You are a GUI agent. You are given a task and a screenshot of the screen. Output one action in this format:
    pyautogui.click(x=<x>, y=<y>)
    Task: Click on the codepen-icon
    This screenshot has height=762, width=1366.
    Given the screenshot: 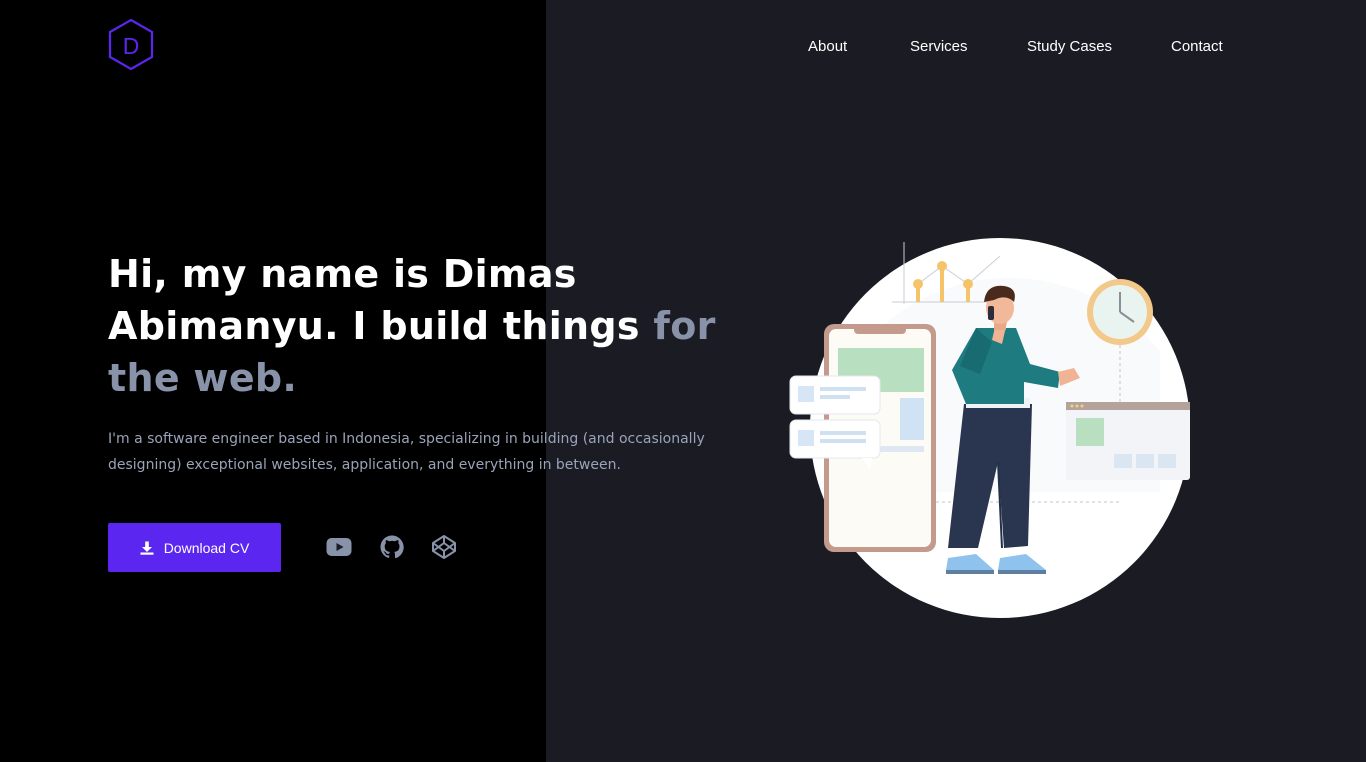 What is the action you would take?
    pyautogui.click(x=444, y=547)
    